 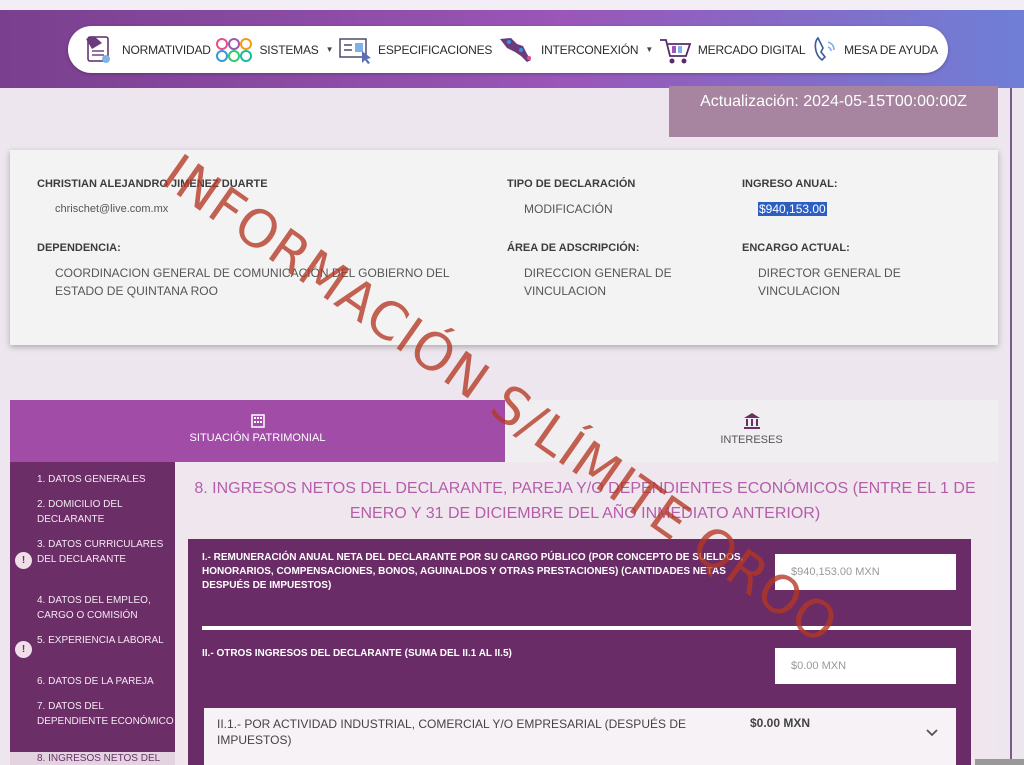 What do you see at coordinates (92, 758) in the screenshot?
I see `sidebar-item-ingresos-netos: 8. INGRESOS NETOS DEL` at bounding box center [92, 758].